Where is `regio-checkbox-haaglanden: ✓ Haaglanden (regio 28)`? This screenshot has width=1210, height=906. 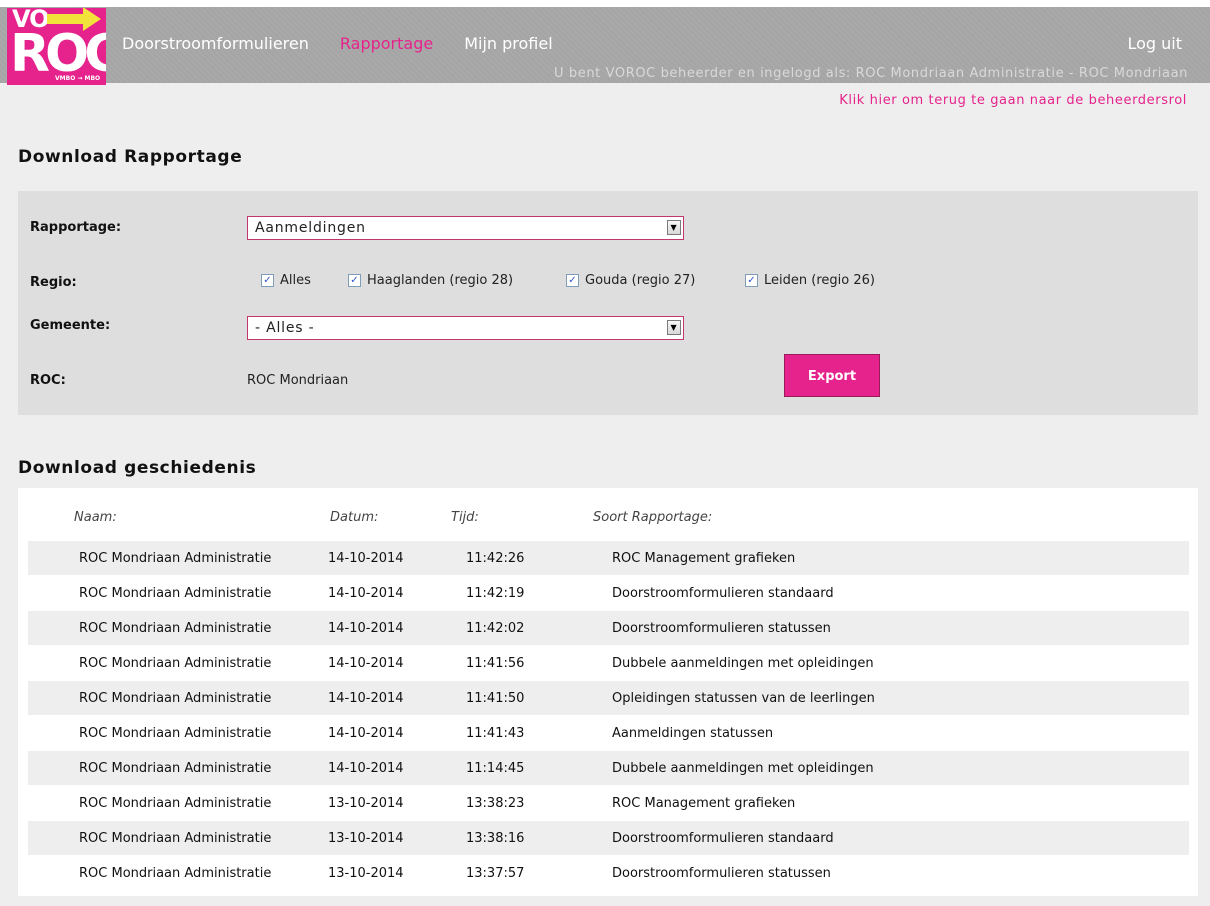 regio-checkbox-haaglanden: ✓ Haaglanden (regio 28) is located at coordinates (430, 280).